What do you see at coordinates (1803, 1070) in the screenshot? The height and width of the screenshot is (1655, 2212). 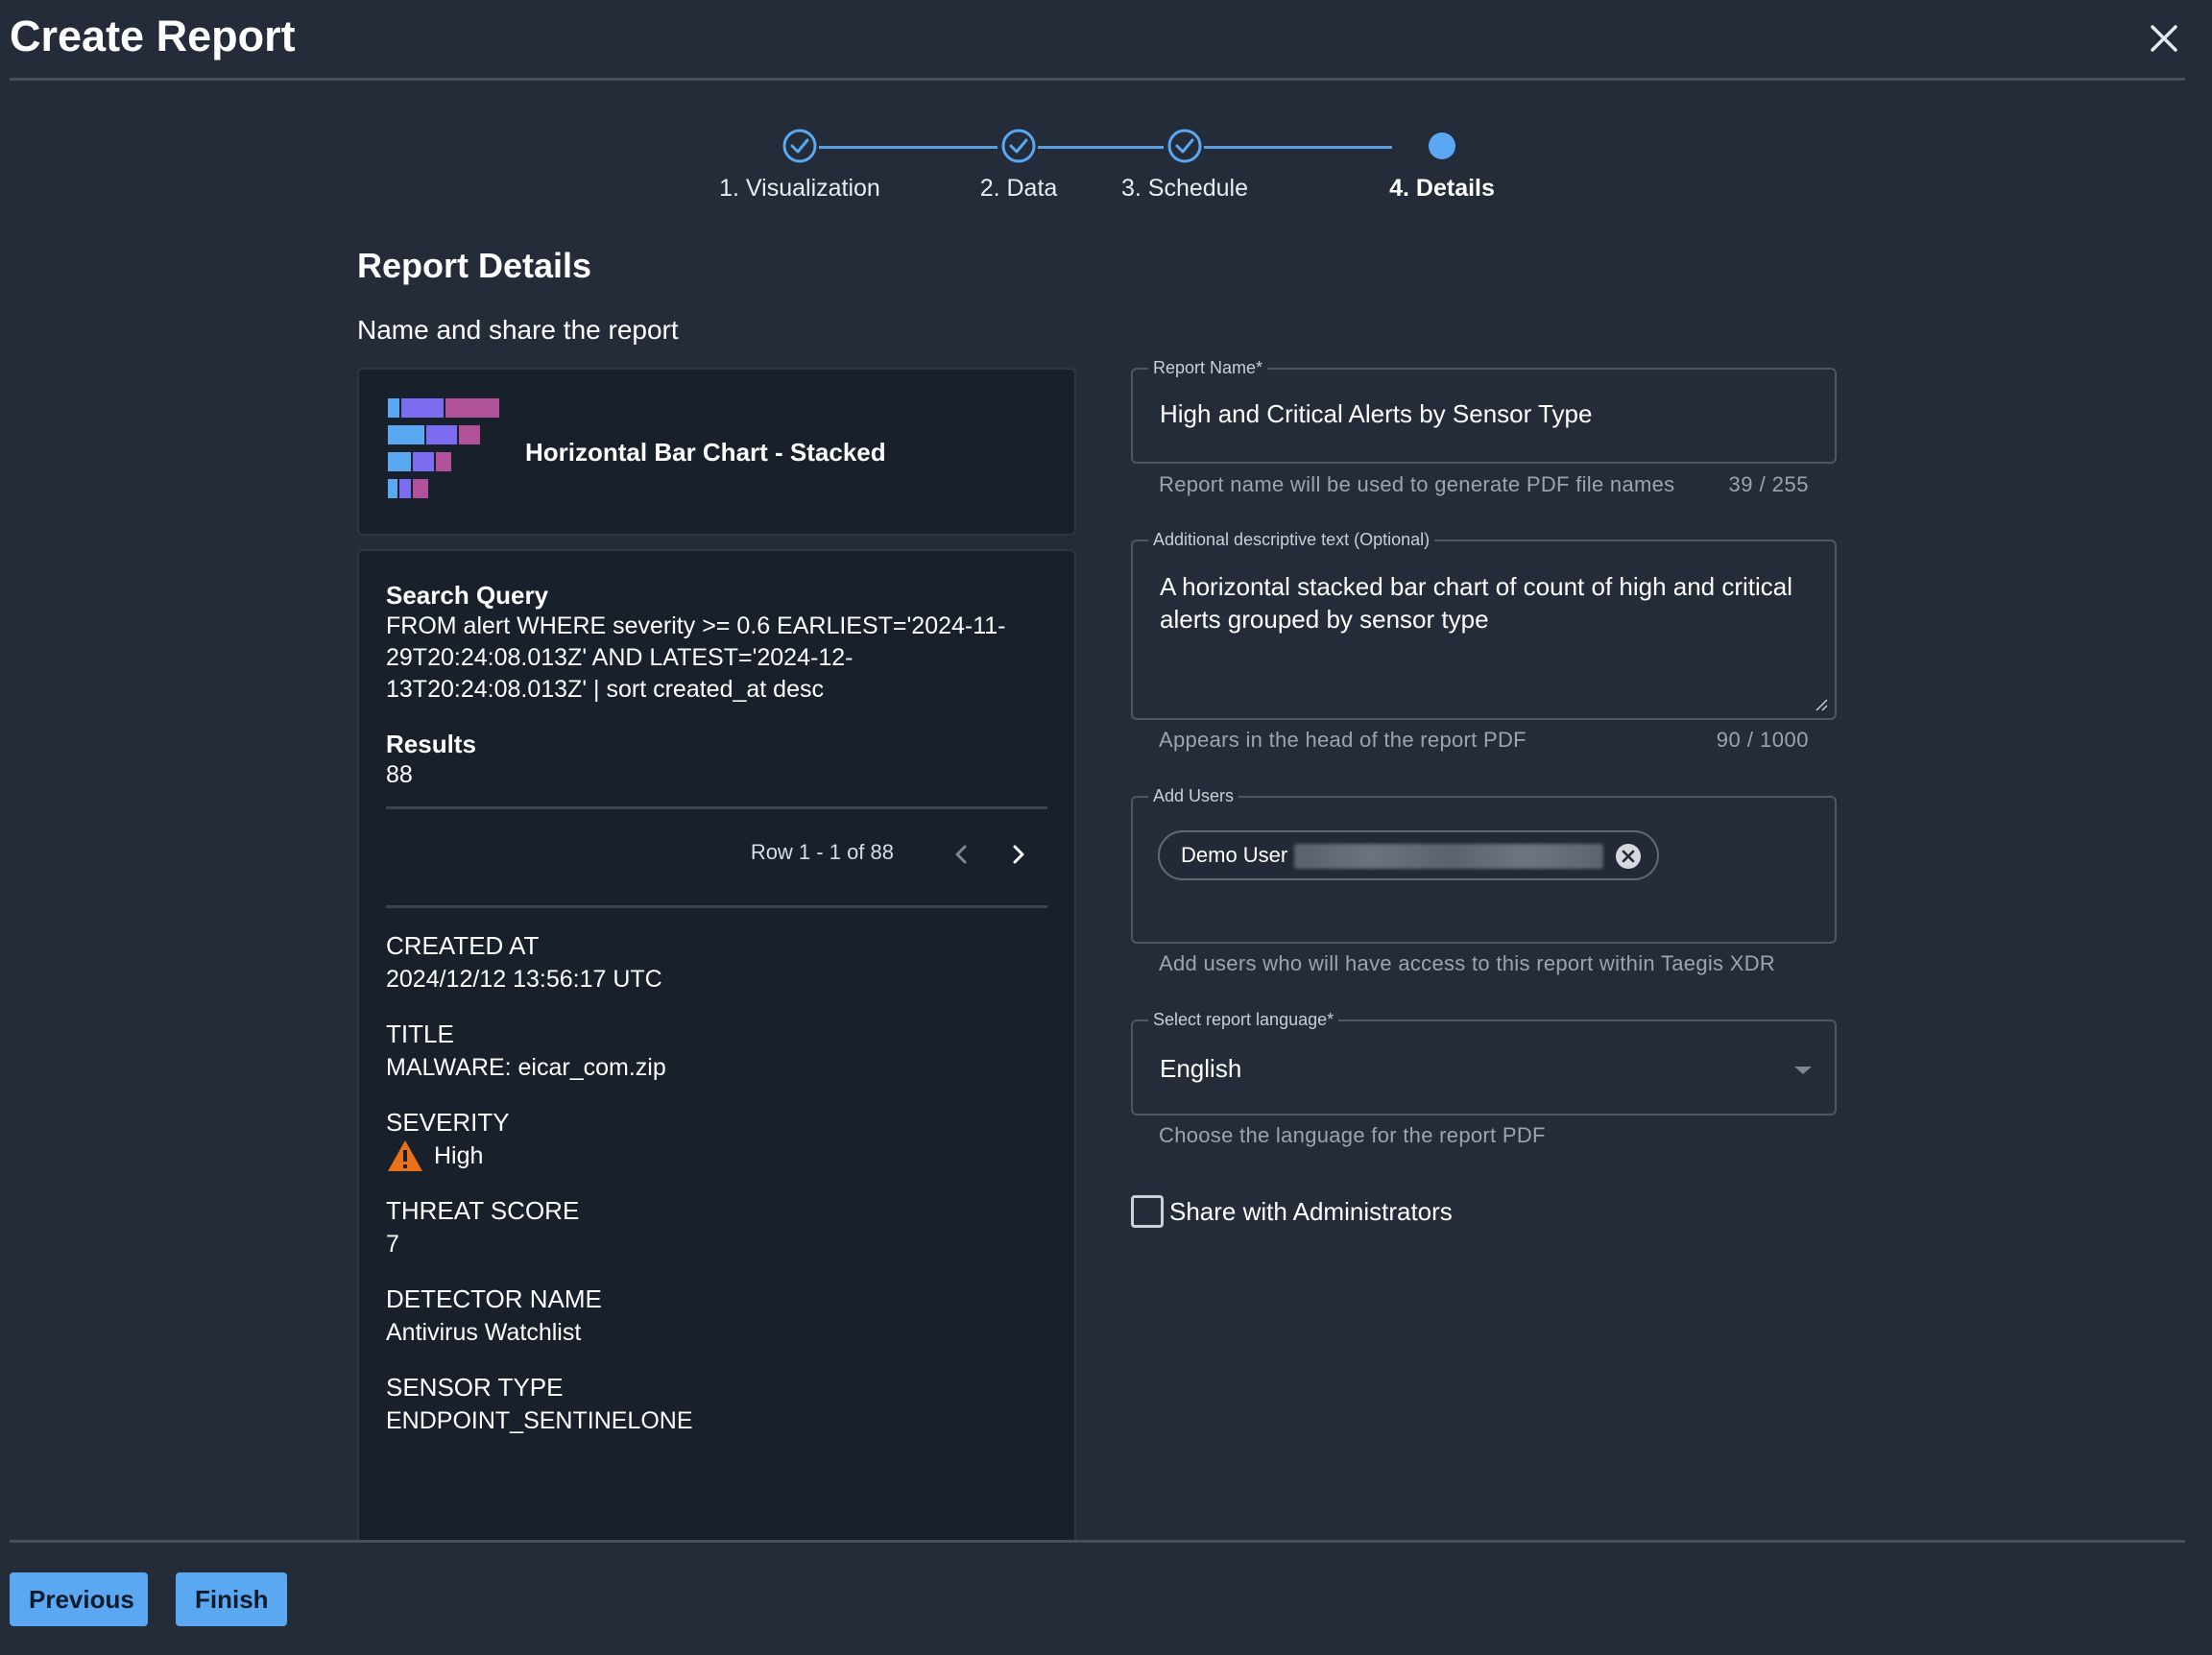 I see `dropdown-arrow-icon` at bounding box center [1803, 1070].